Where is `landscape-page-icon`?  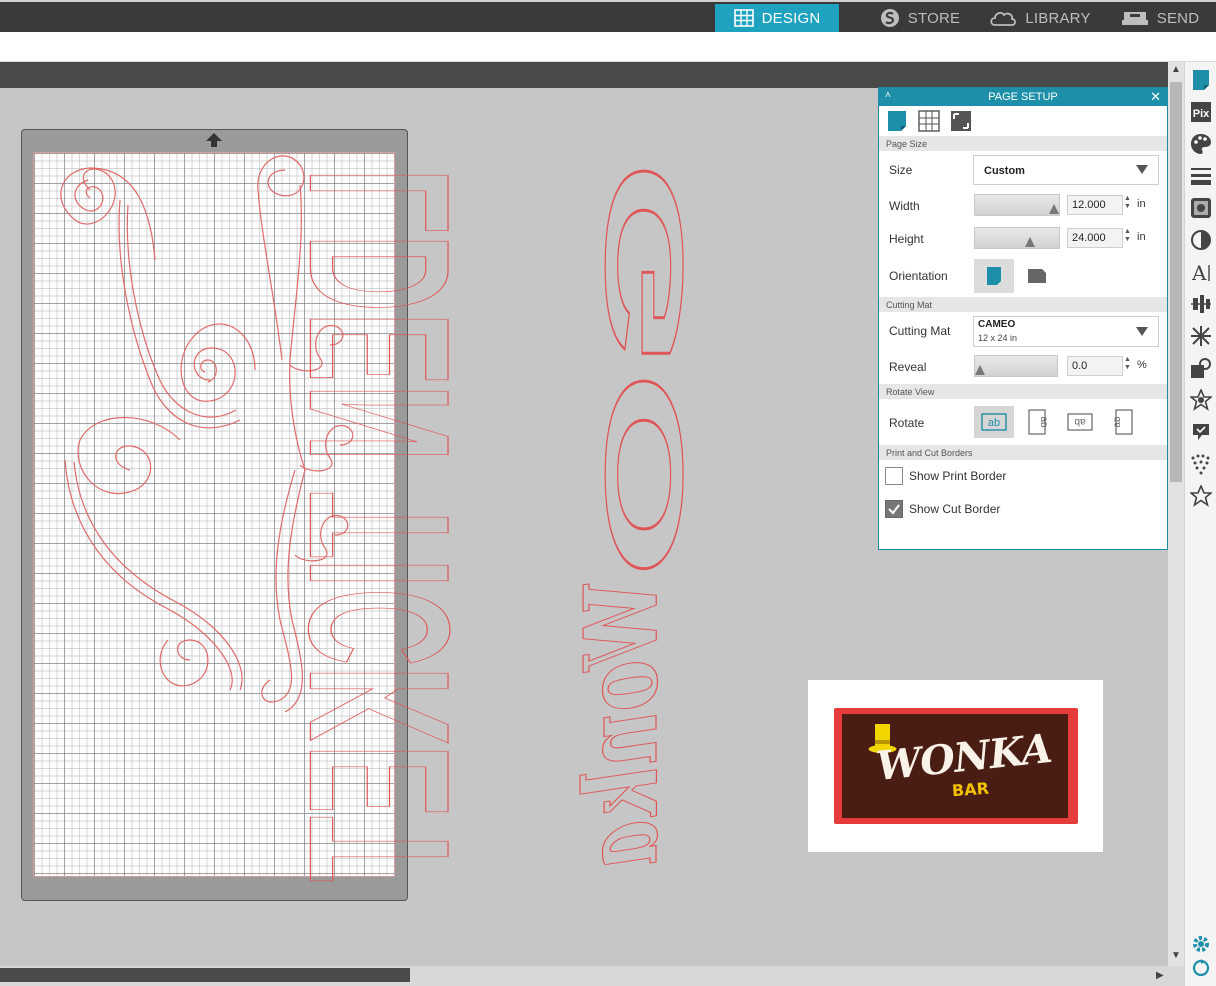 landscape-page-icon is located at coordinates (1037, 276).